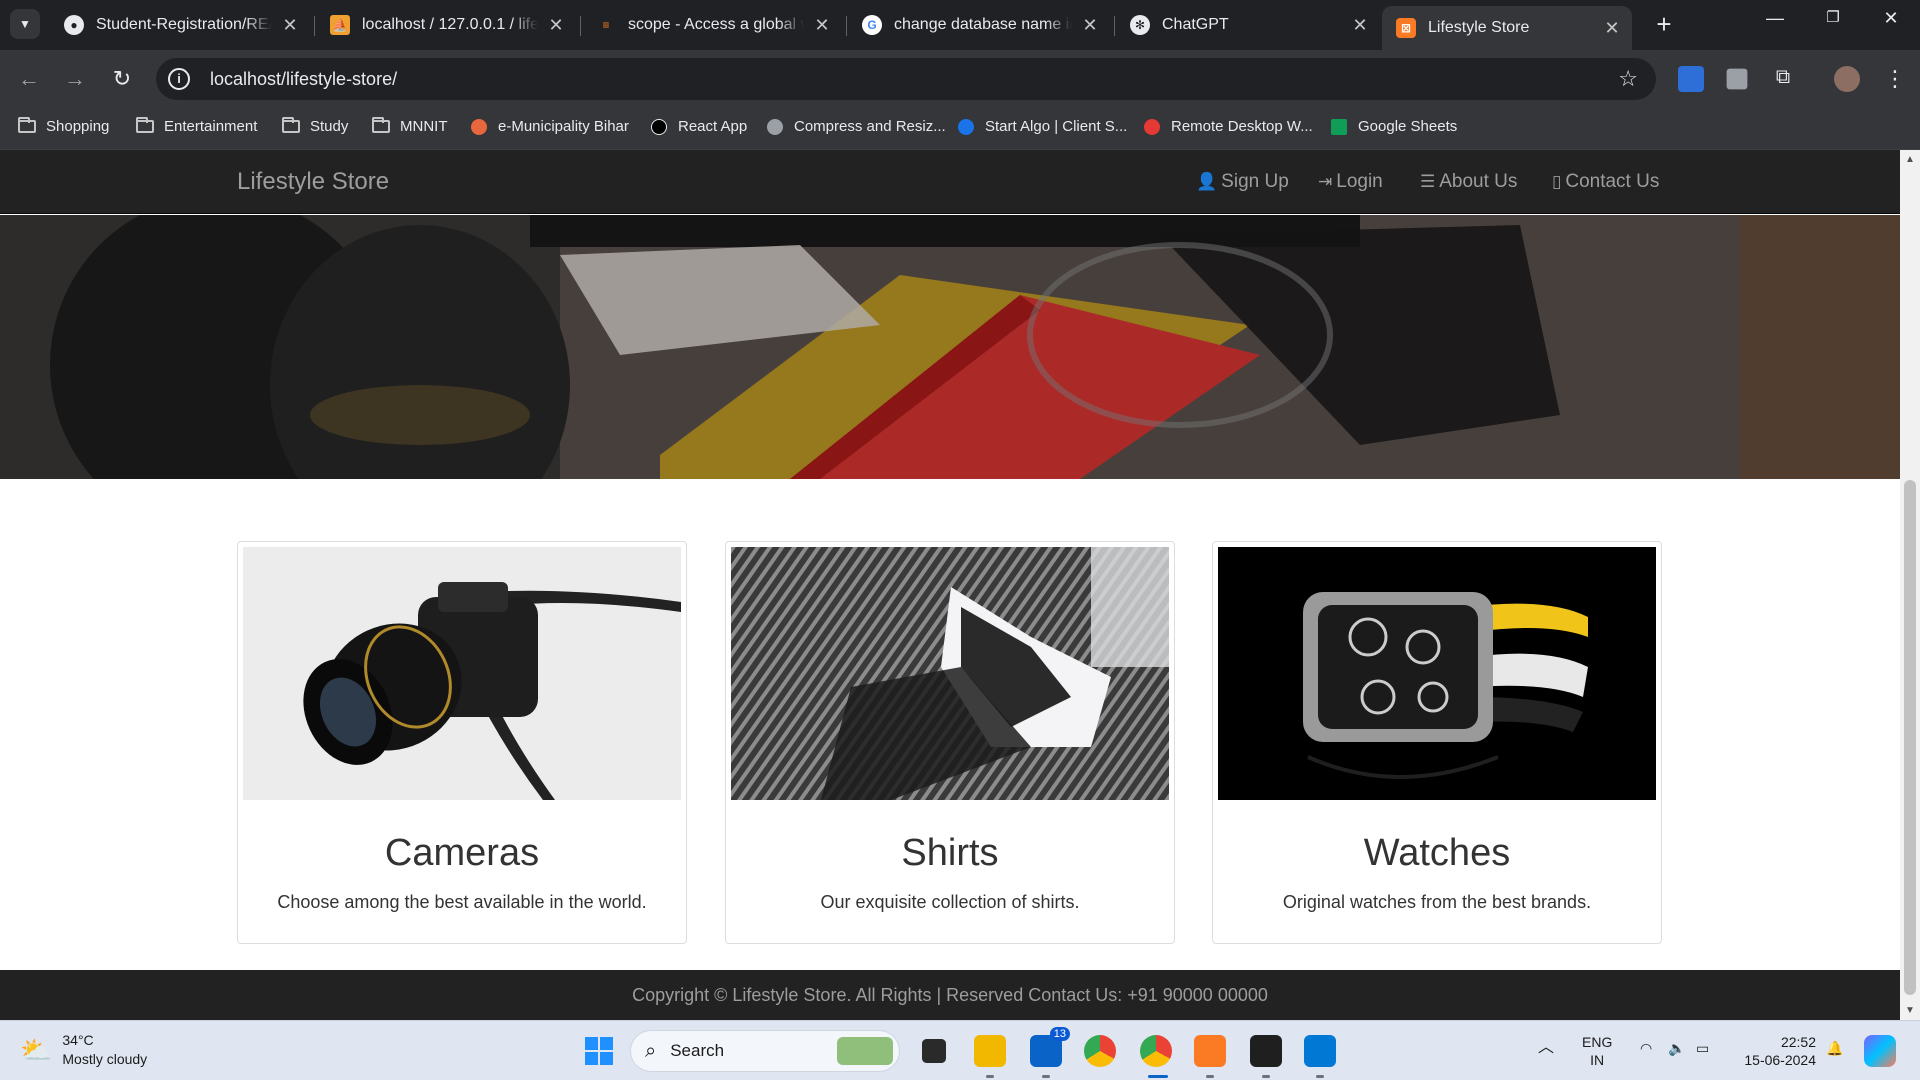 The image size is (1920, 1080). What do you see at coordinates (1255, 181) in the screenshot?
I see `nav-label: Sign Up` at bounding box center [1255, 181].